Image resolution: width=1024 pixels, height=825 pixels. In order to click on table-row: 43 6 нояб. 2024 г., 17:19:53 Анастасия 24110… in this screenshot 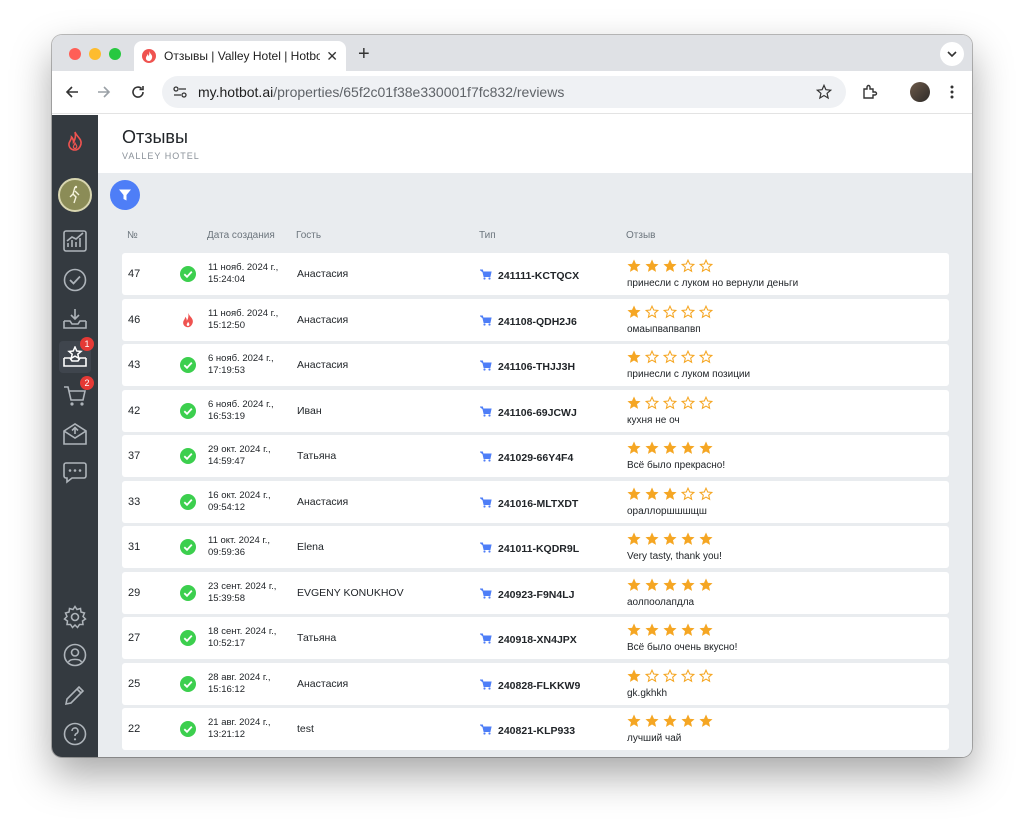, I will do `click(535, 365)`.